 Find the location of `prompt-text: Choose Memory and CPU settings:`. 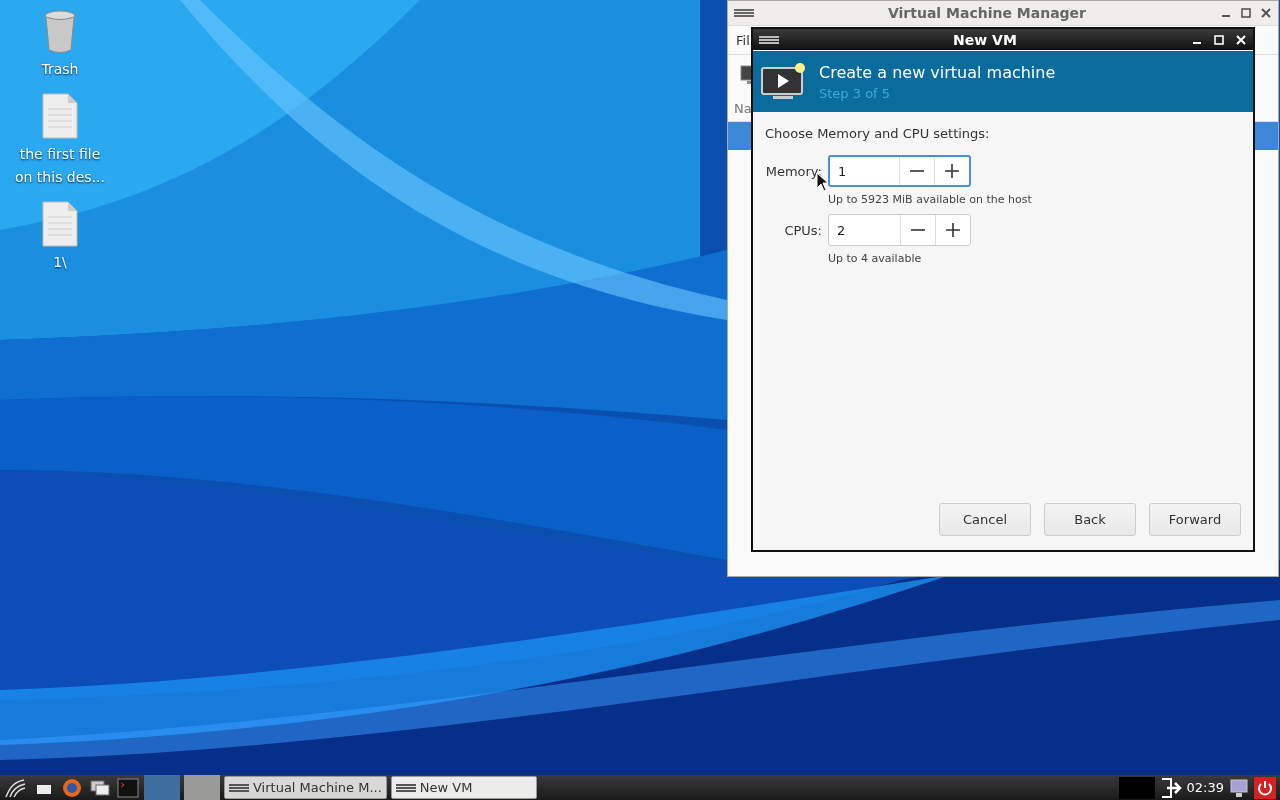

prompt-text: Choose Memory and CPU settings: is located at coordinates (878, 133).